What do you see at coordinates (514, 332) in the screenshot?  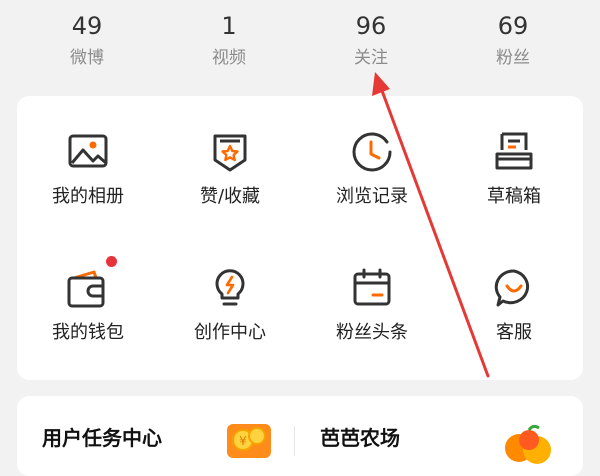 I see `grid-item-label: 客服` at bounding box center [514, 332].